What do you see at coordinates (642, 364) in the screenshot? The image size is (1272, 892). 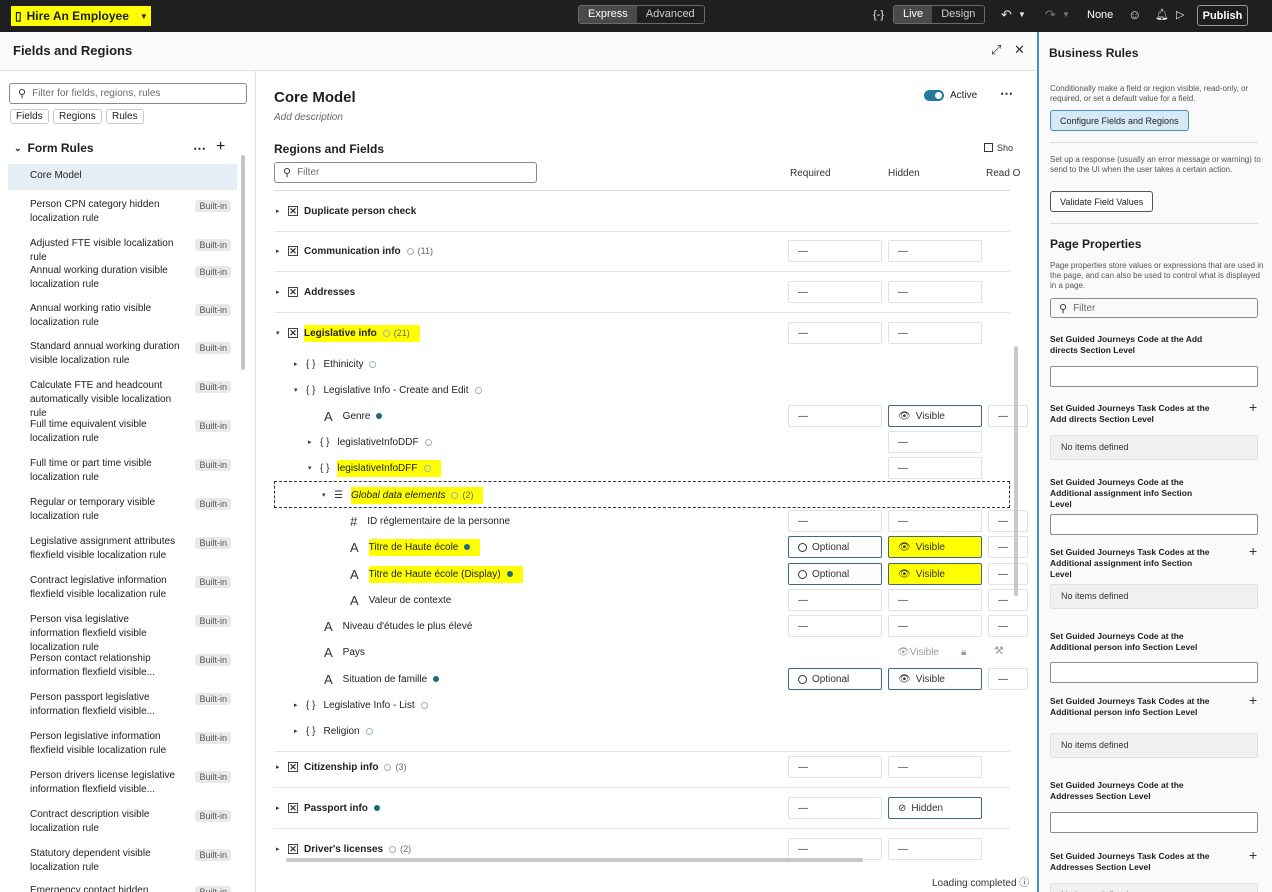 I see `field-row: ▸{ } Ethinicity` at bounding box center [642, 364].